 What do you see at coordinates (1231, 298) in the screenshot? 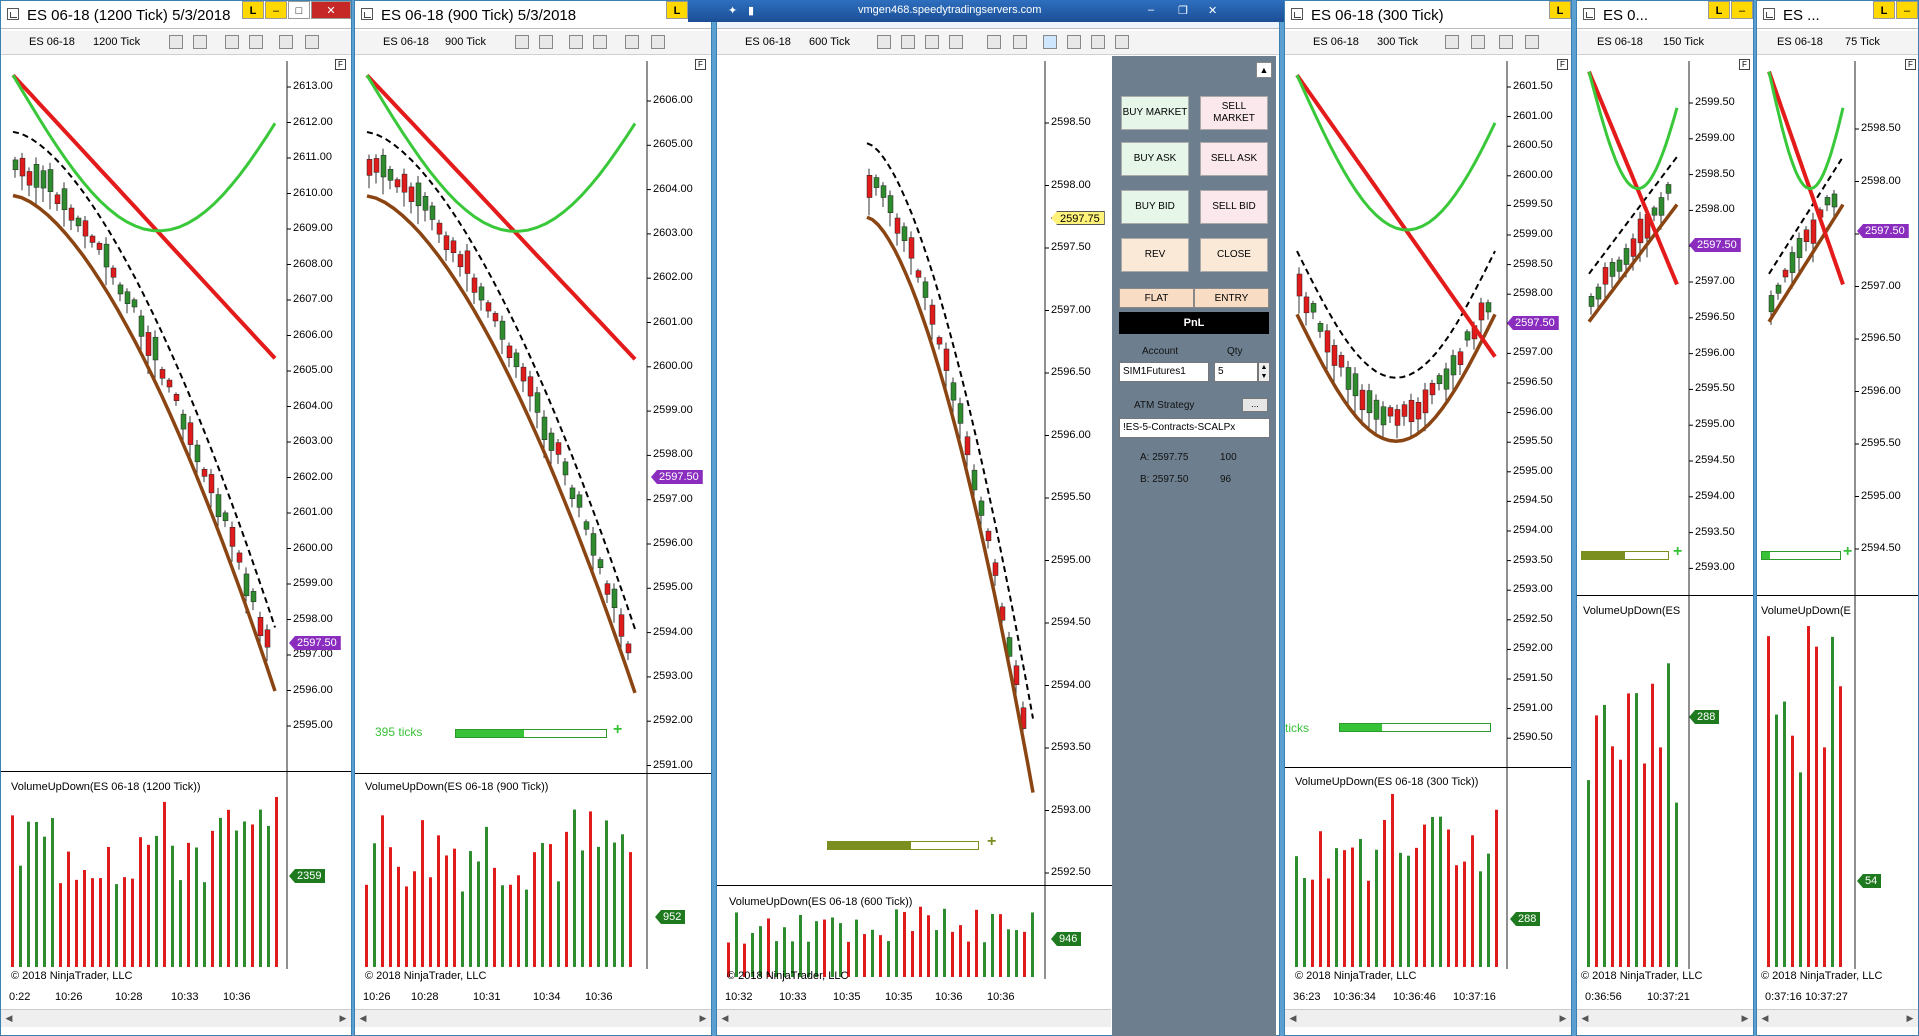
I see `entry-button: ENTRY` at bounding box center [1231, 298].